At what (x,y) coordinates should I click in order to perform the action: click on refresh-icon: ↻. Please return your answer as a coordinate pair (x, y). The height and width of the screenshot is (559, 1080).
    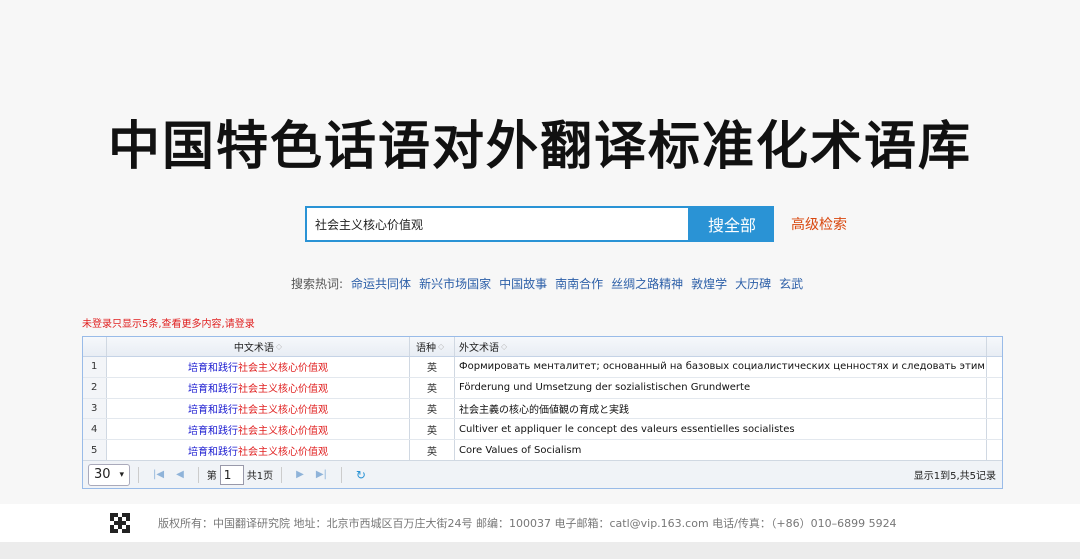
    Looking at the image, I should click on (361, 475).